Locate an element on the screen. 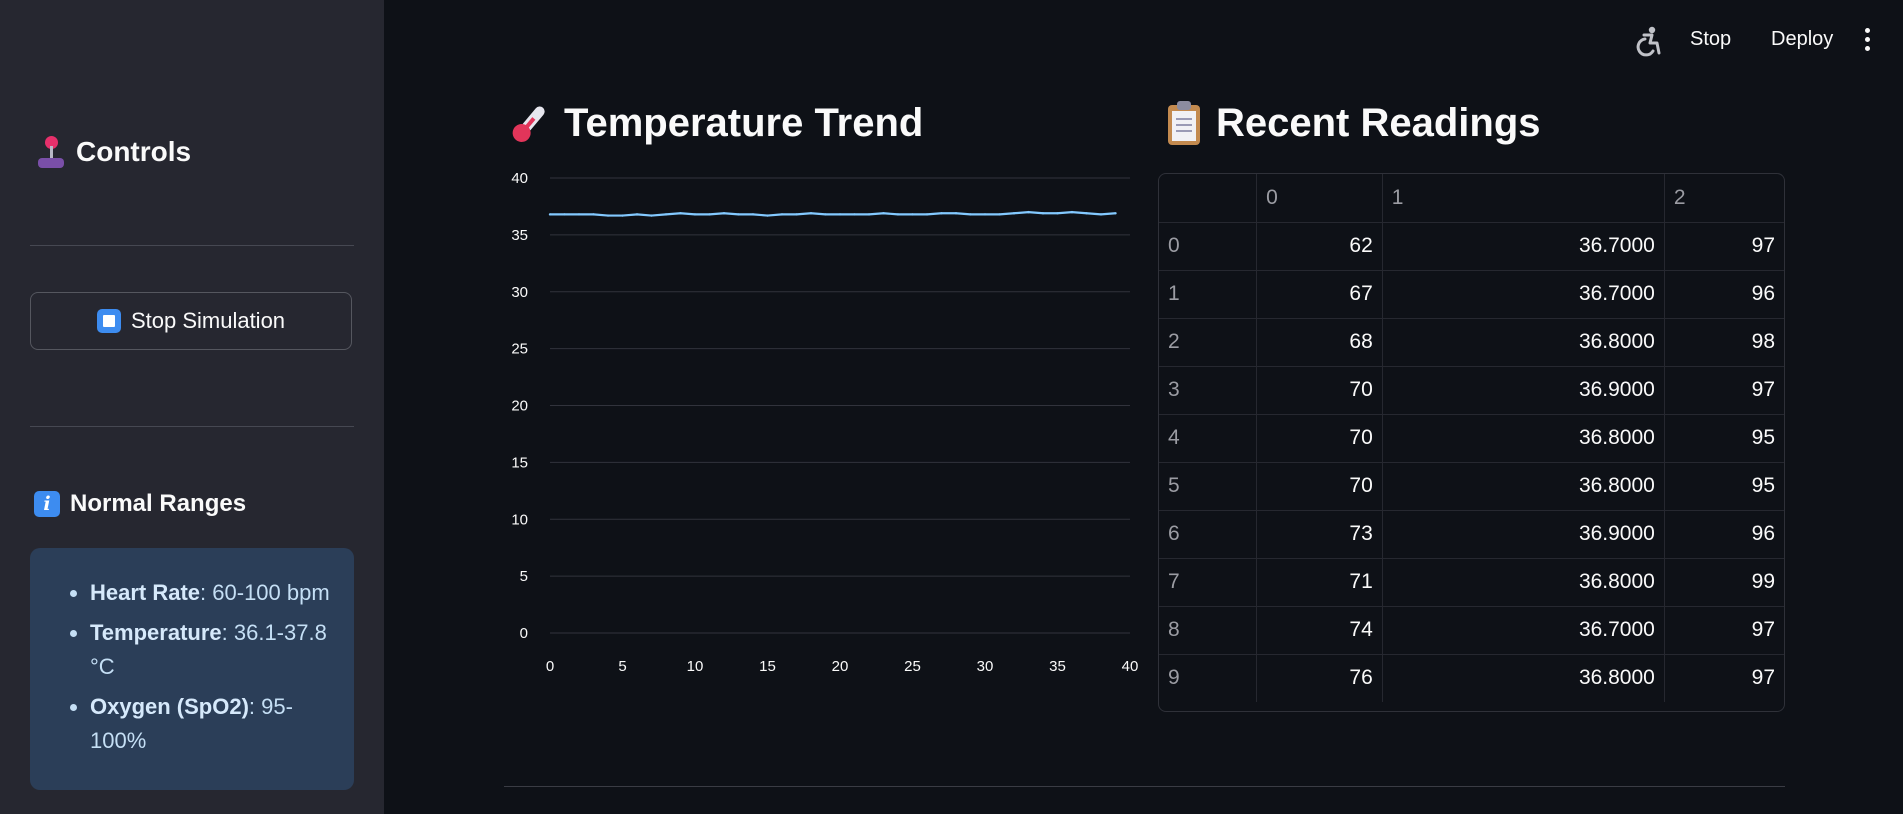 This screenshot has width=1903, height=814. y-tick-label: 40 is located at coordinates (519, 178).